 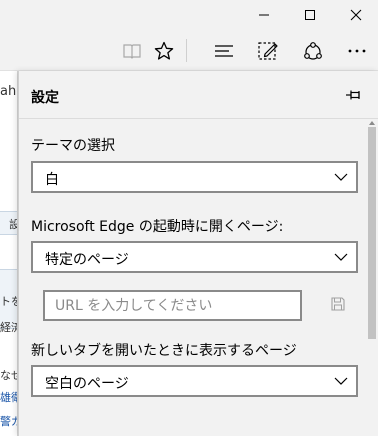 What do you see at coordinates (372, 233) in the screenshot?
I see `scroll-thumb` at bounding box center [372, 233].